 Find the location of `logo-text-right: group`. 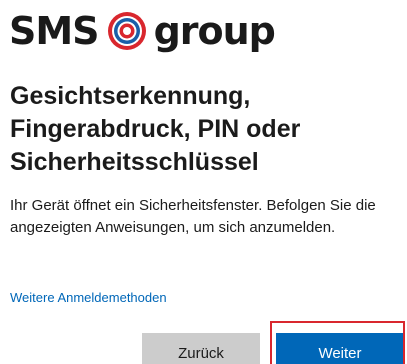

logo-text-right: group is located at coordinates (214, 31).